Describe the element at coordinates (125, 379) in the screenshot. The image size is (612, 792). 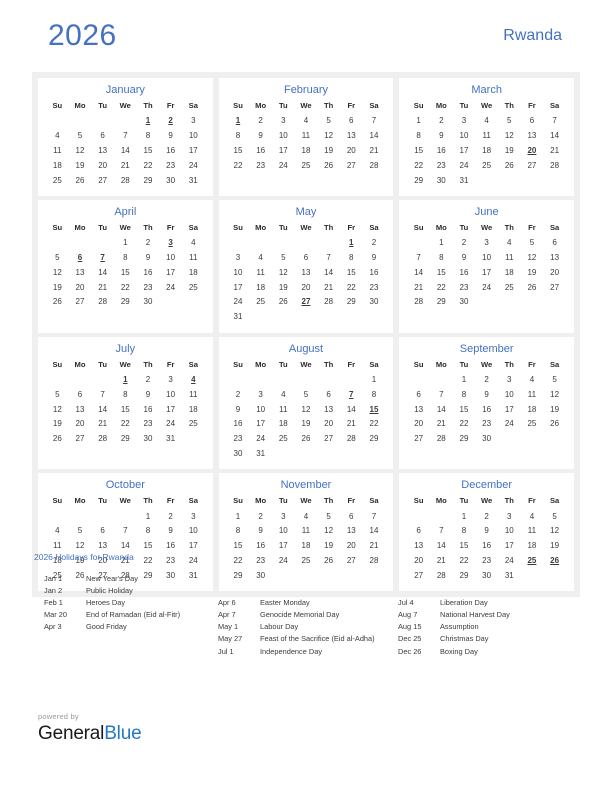
I see `day-cell-holiday: 1` at that location.